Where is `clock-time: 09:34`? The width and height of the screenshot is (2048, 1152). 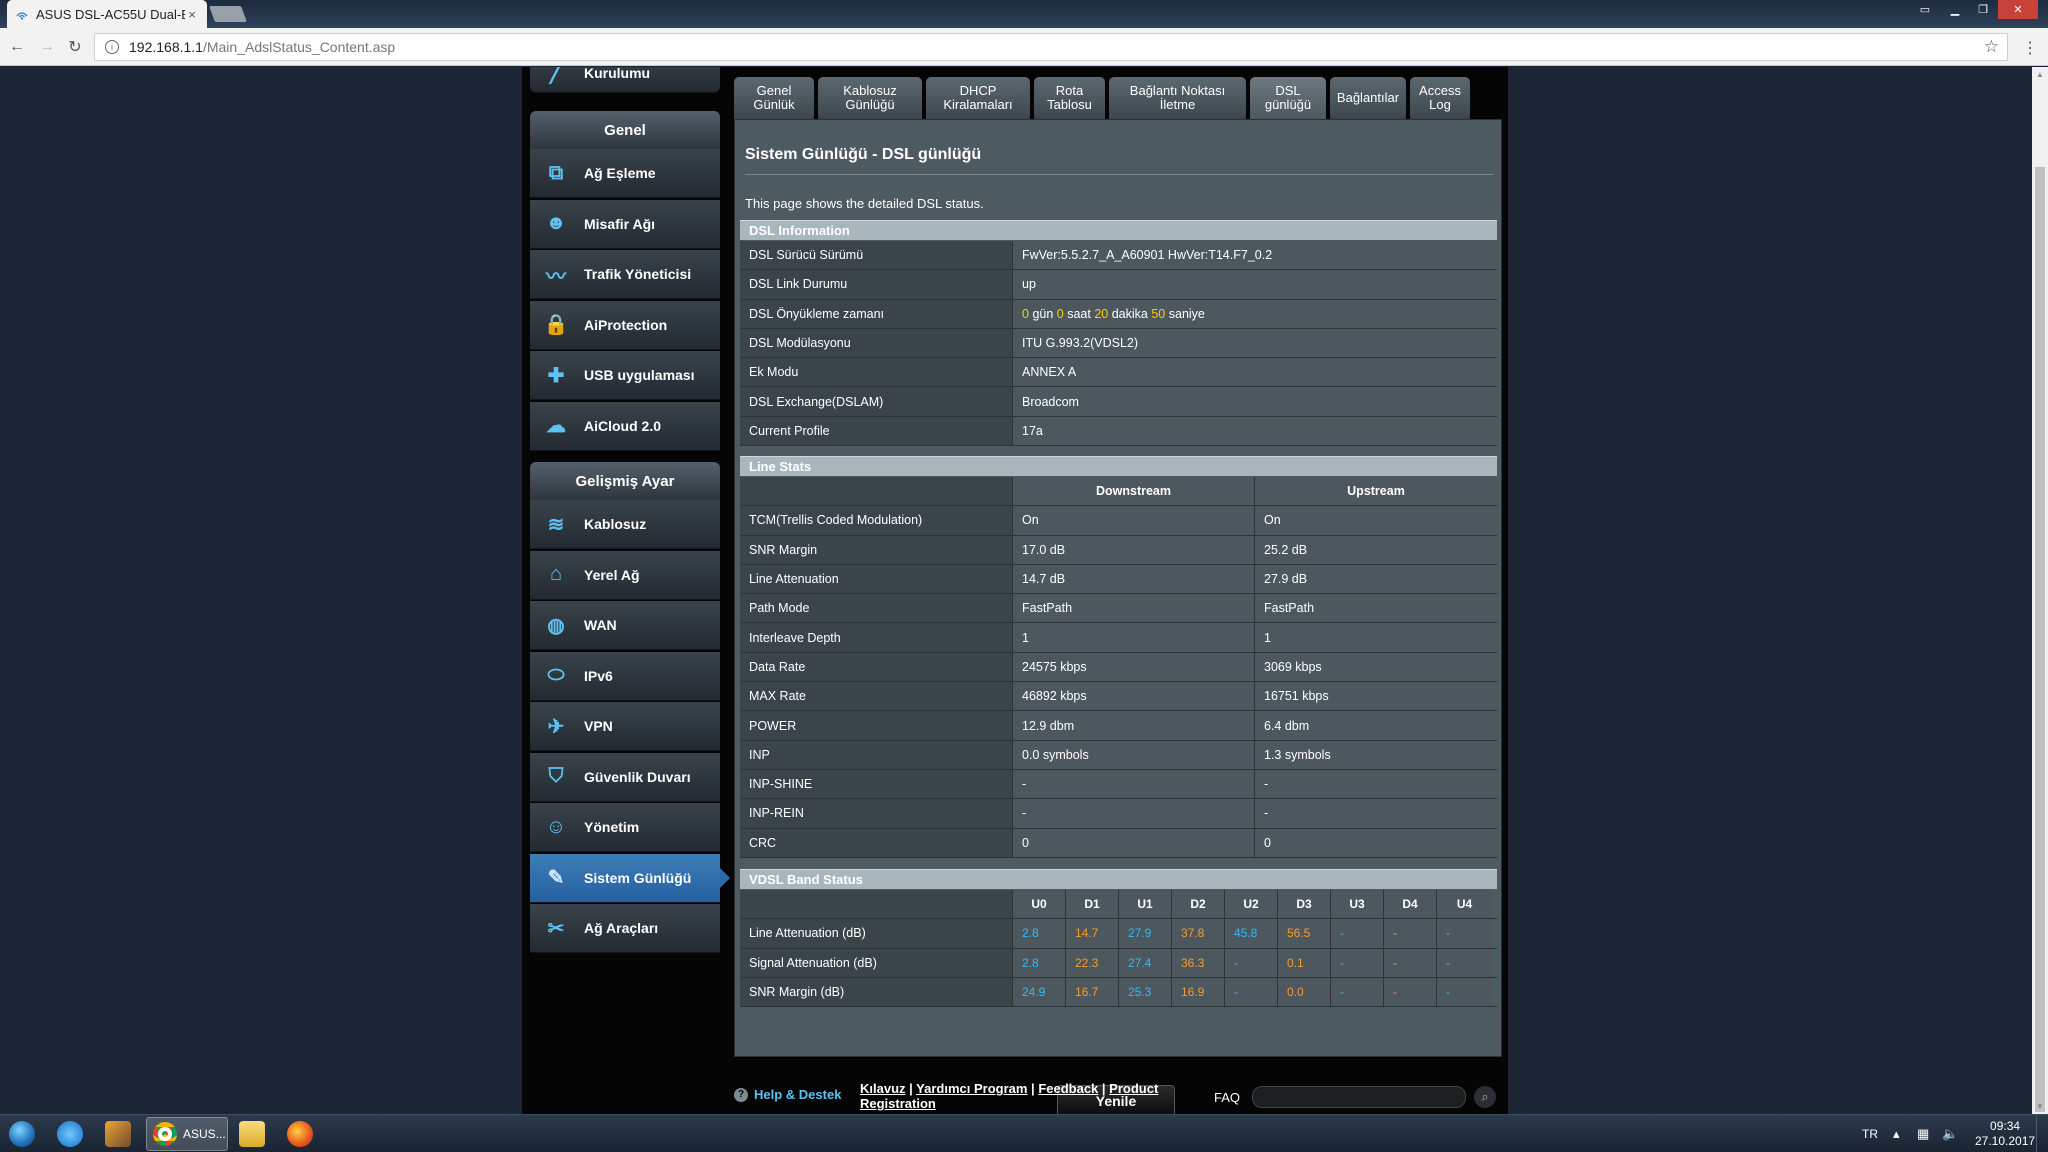
clock-time: 09:34 is located at coordinates (2005, 1126).